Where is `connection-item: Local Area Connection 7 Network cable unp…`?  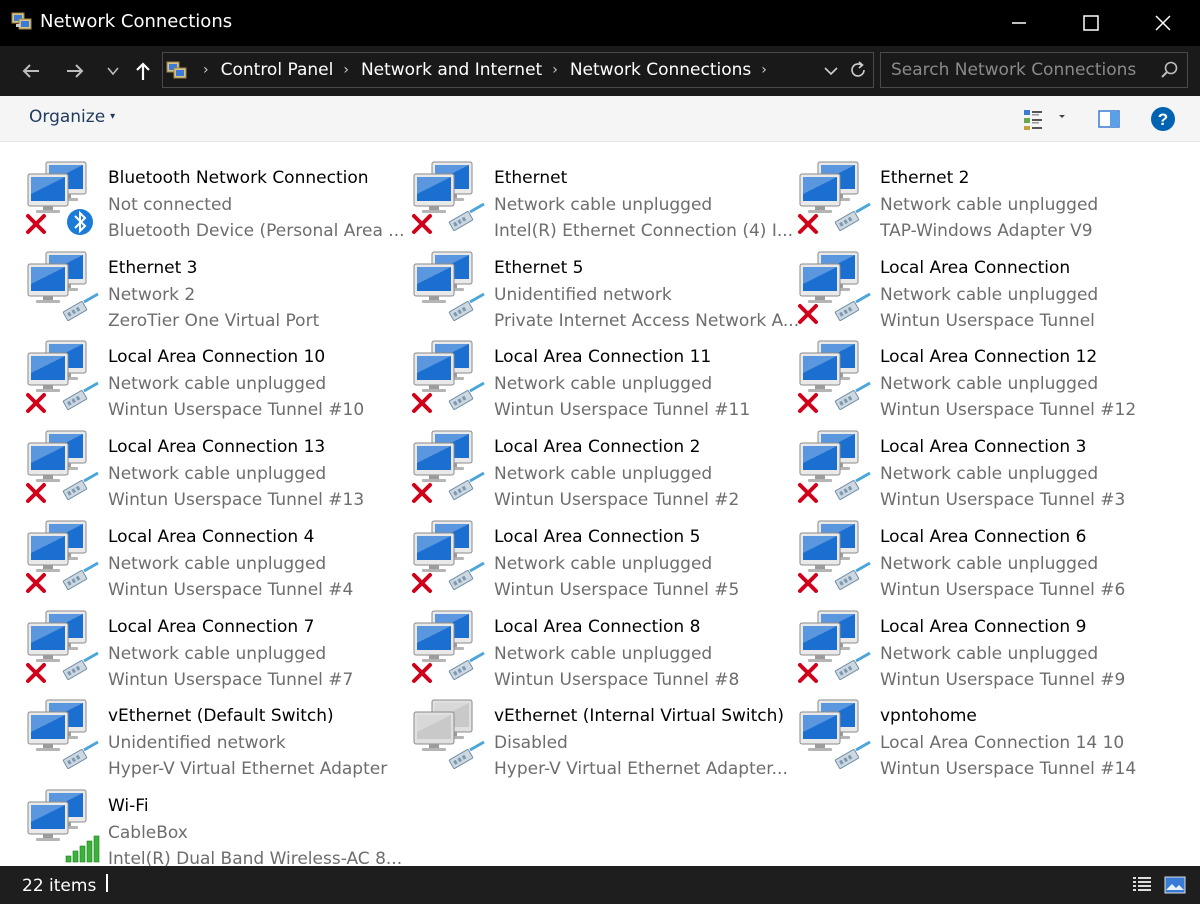
connection-item: Local Area Connection 7 Network cable unp… is located at coordinates (214, 646).